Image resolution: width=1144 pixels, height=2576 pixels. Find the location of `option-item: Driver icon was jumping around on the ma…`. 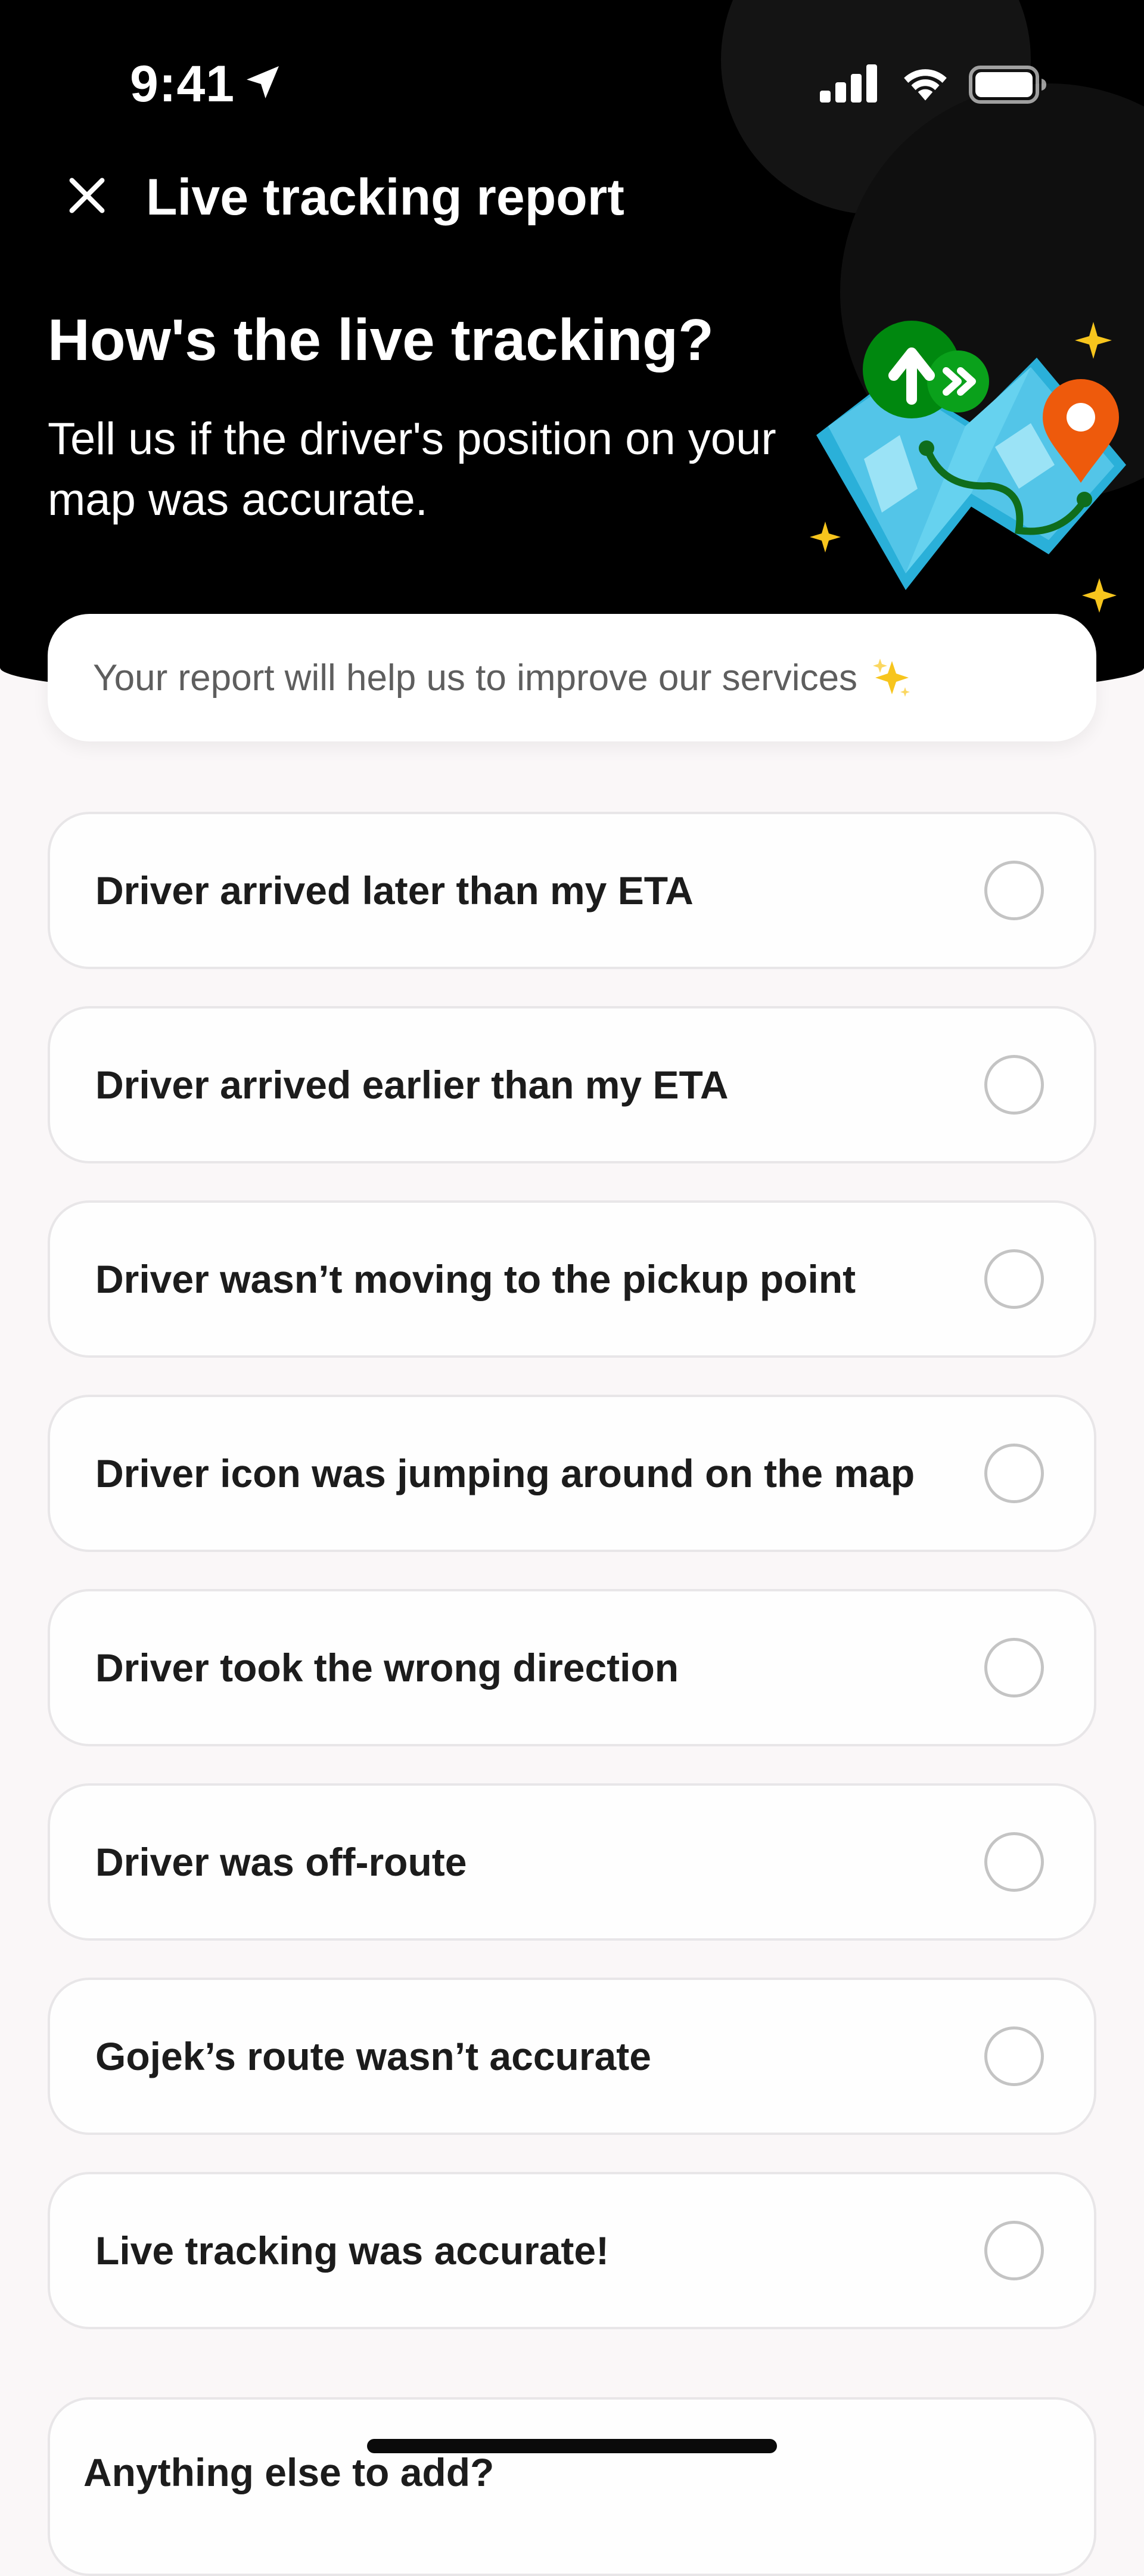

option-item: Driver icon was jumping around on the ma… is located at coordinates (572, 1473).